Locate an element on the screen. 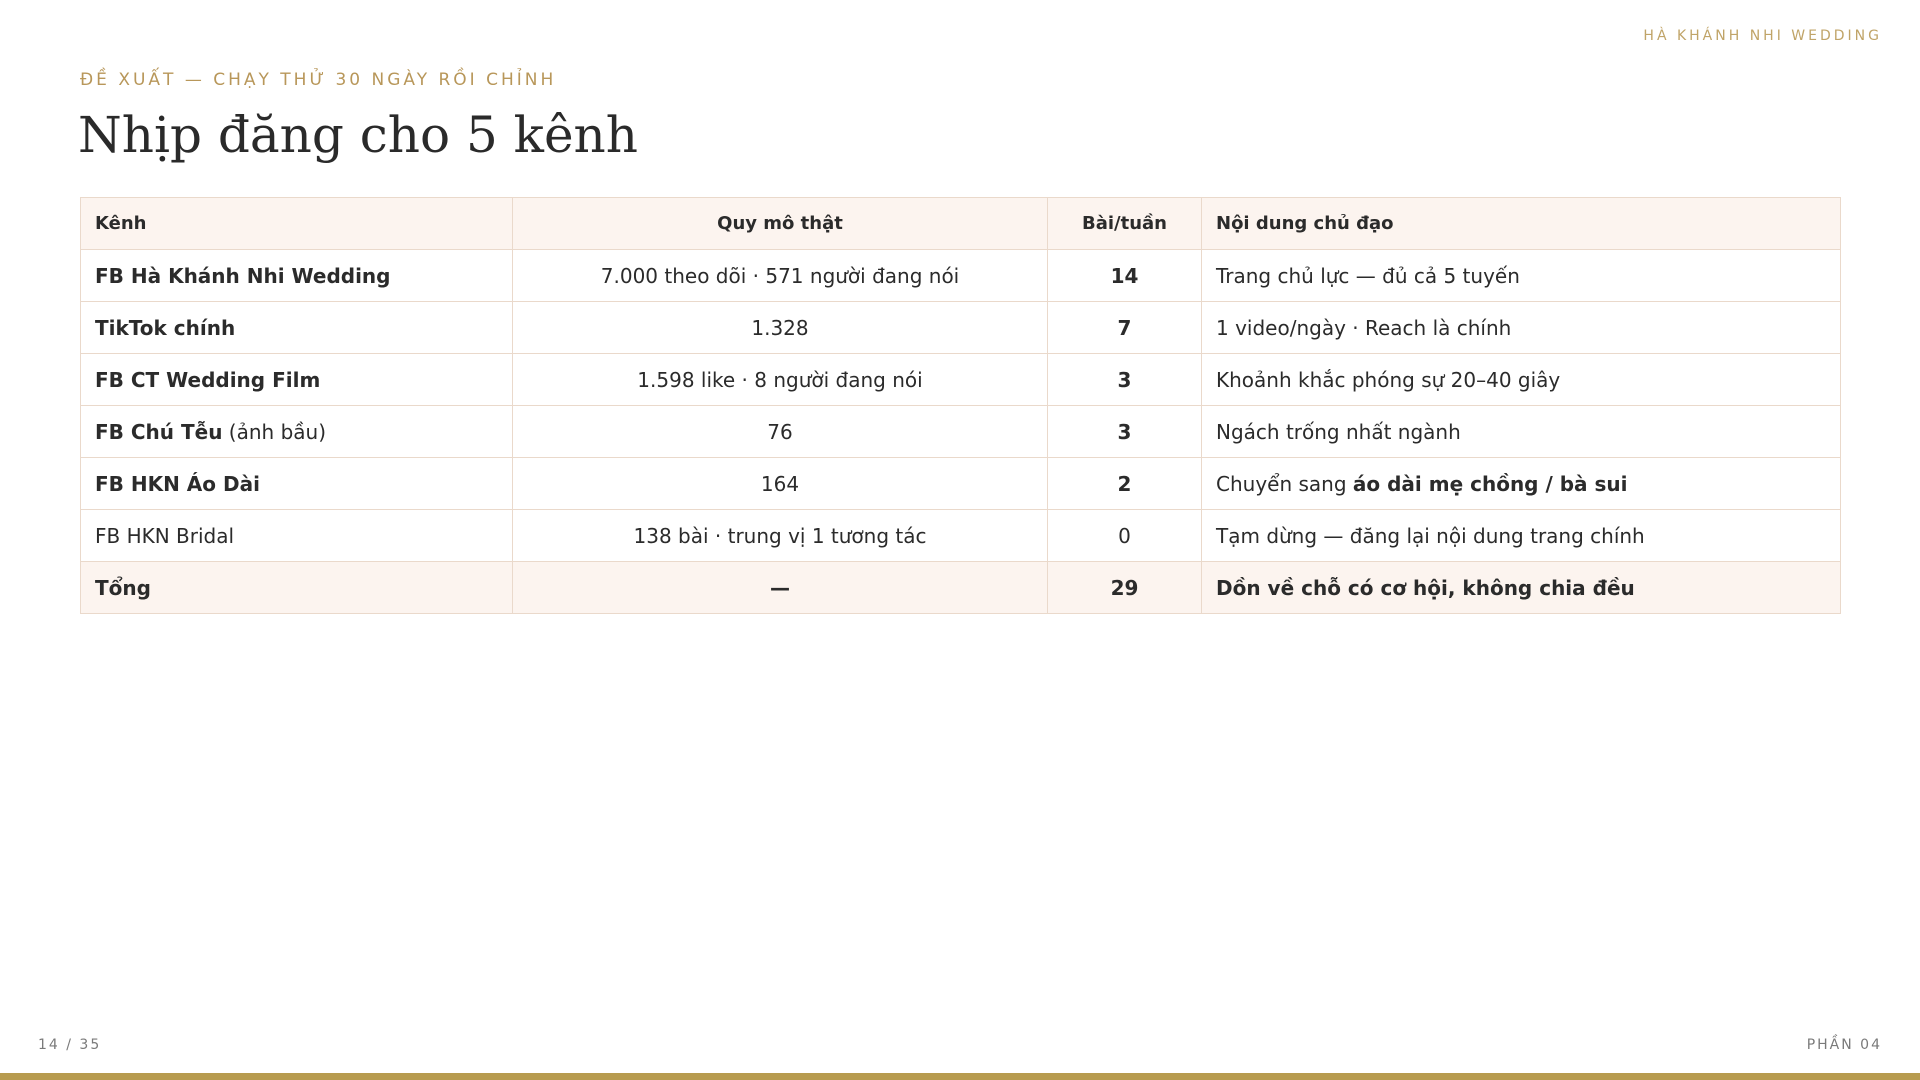 This screenshot has height=1080, width=1920. cell-posts: 14 is located at coordinates (1124, 275).